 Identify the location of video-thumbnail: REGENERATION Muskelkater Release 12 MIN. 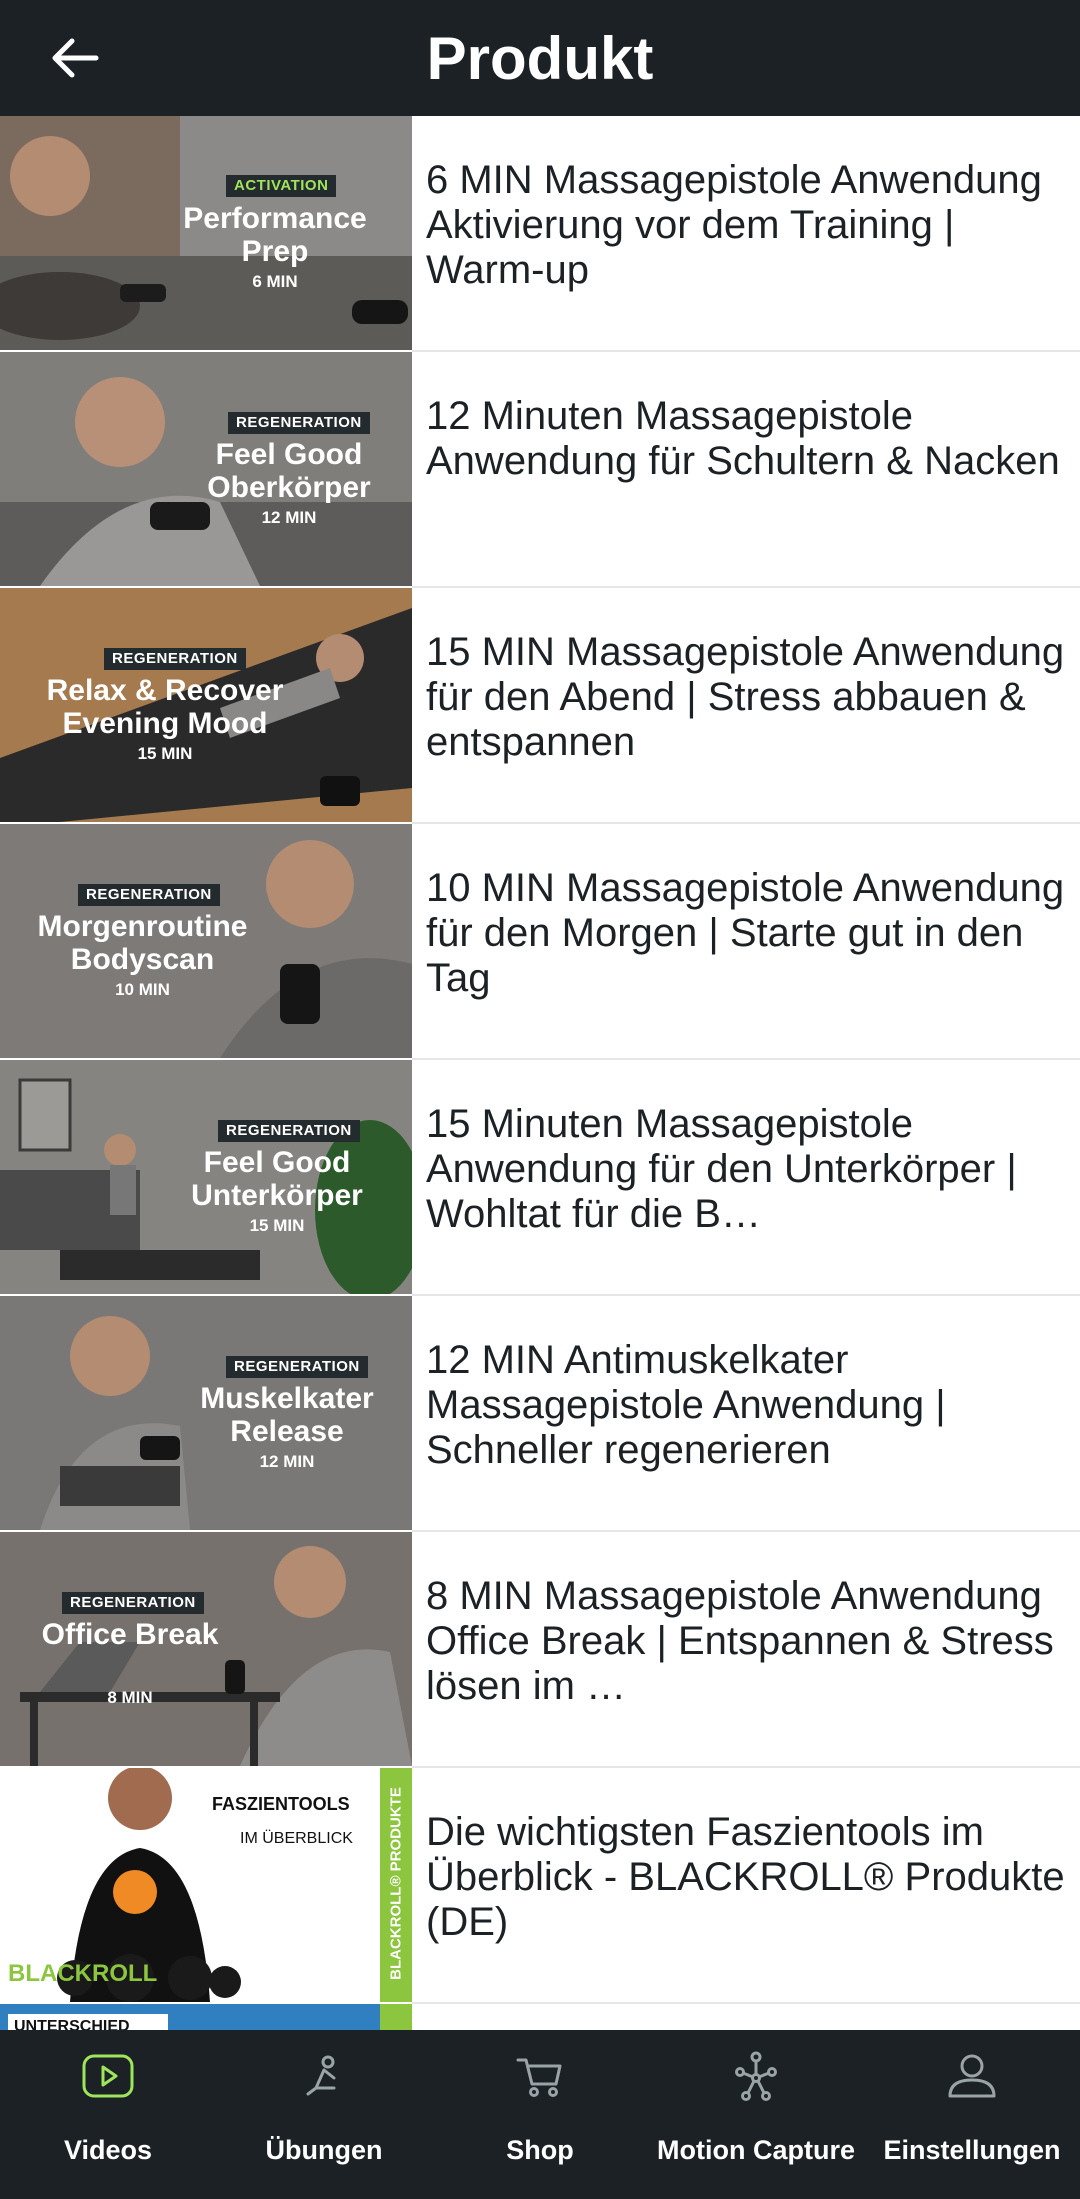
(206, 1413).